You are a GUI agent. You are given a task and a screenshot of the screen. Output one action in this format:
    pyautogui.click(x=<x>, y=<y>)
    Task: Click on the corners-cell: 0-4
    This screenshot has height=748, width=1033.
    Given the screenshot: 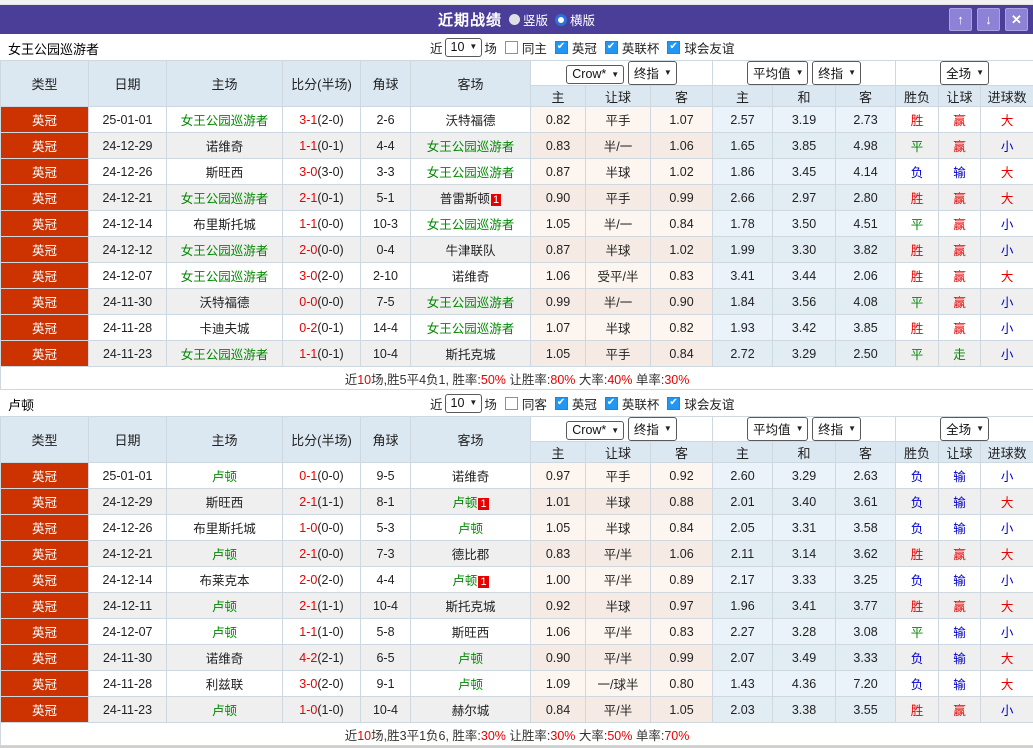 What is the action you would take?
    pyautogui.click(x=386, y=250)
    